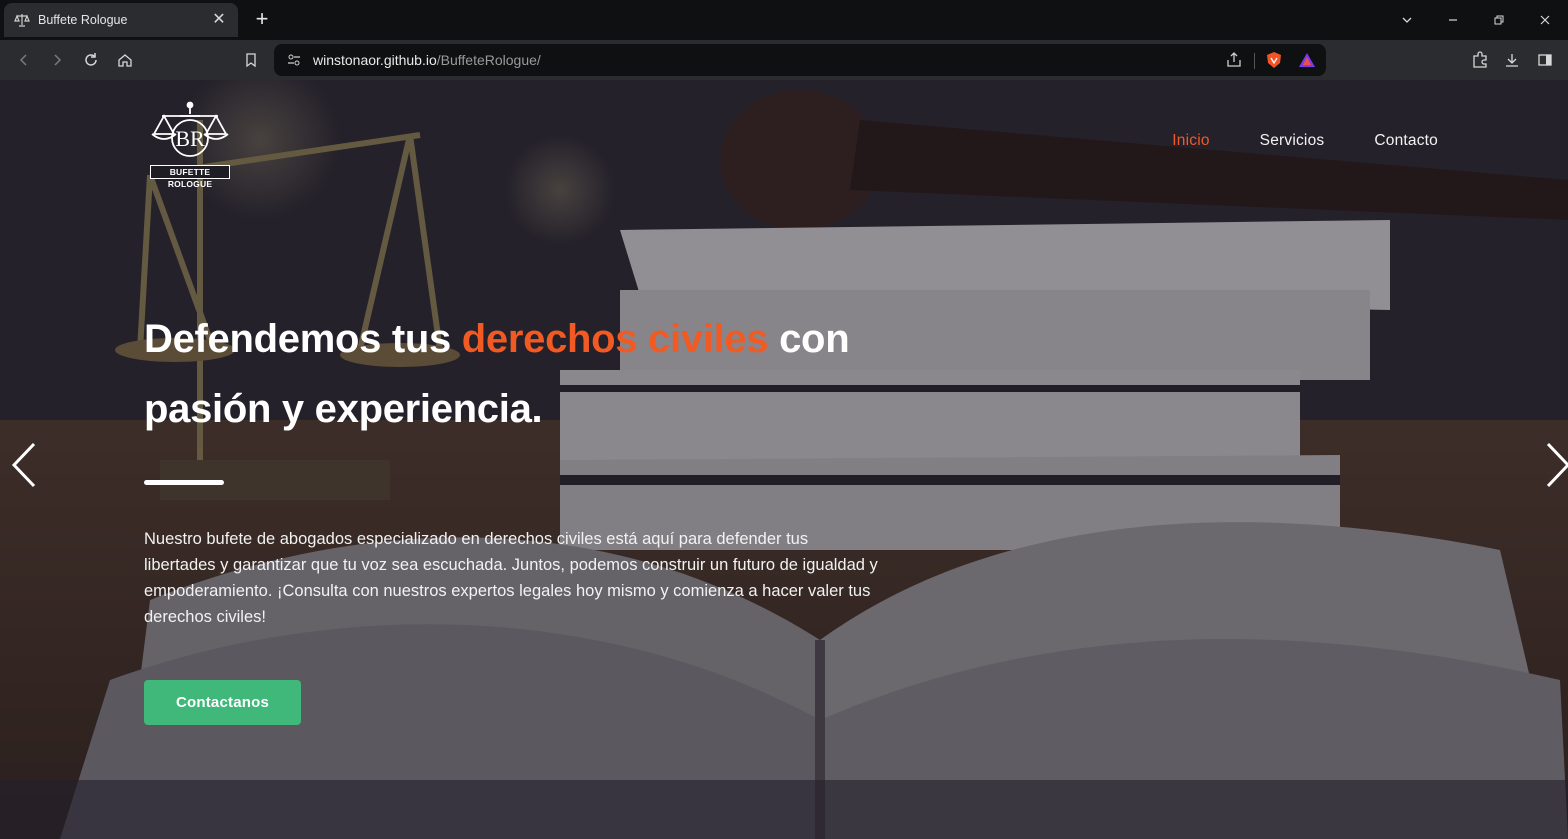  I want to click on chevron-right-icon, so click(1555, 465).